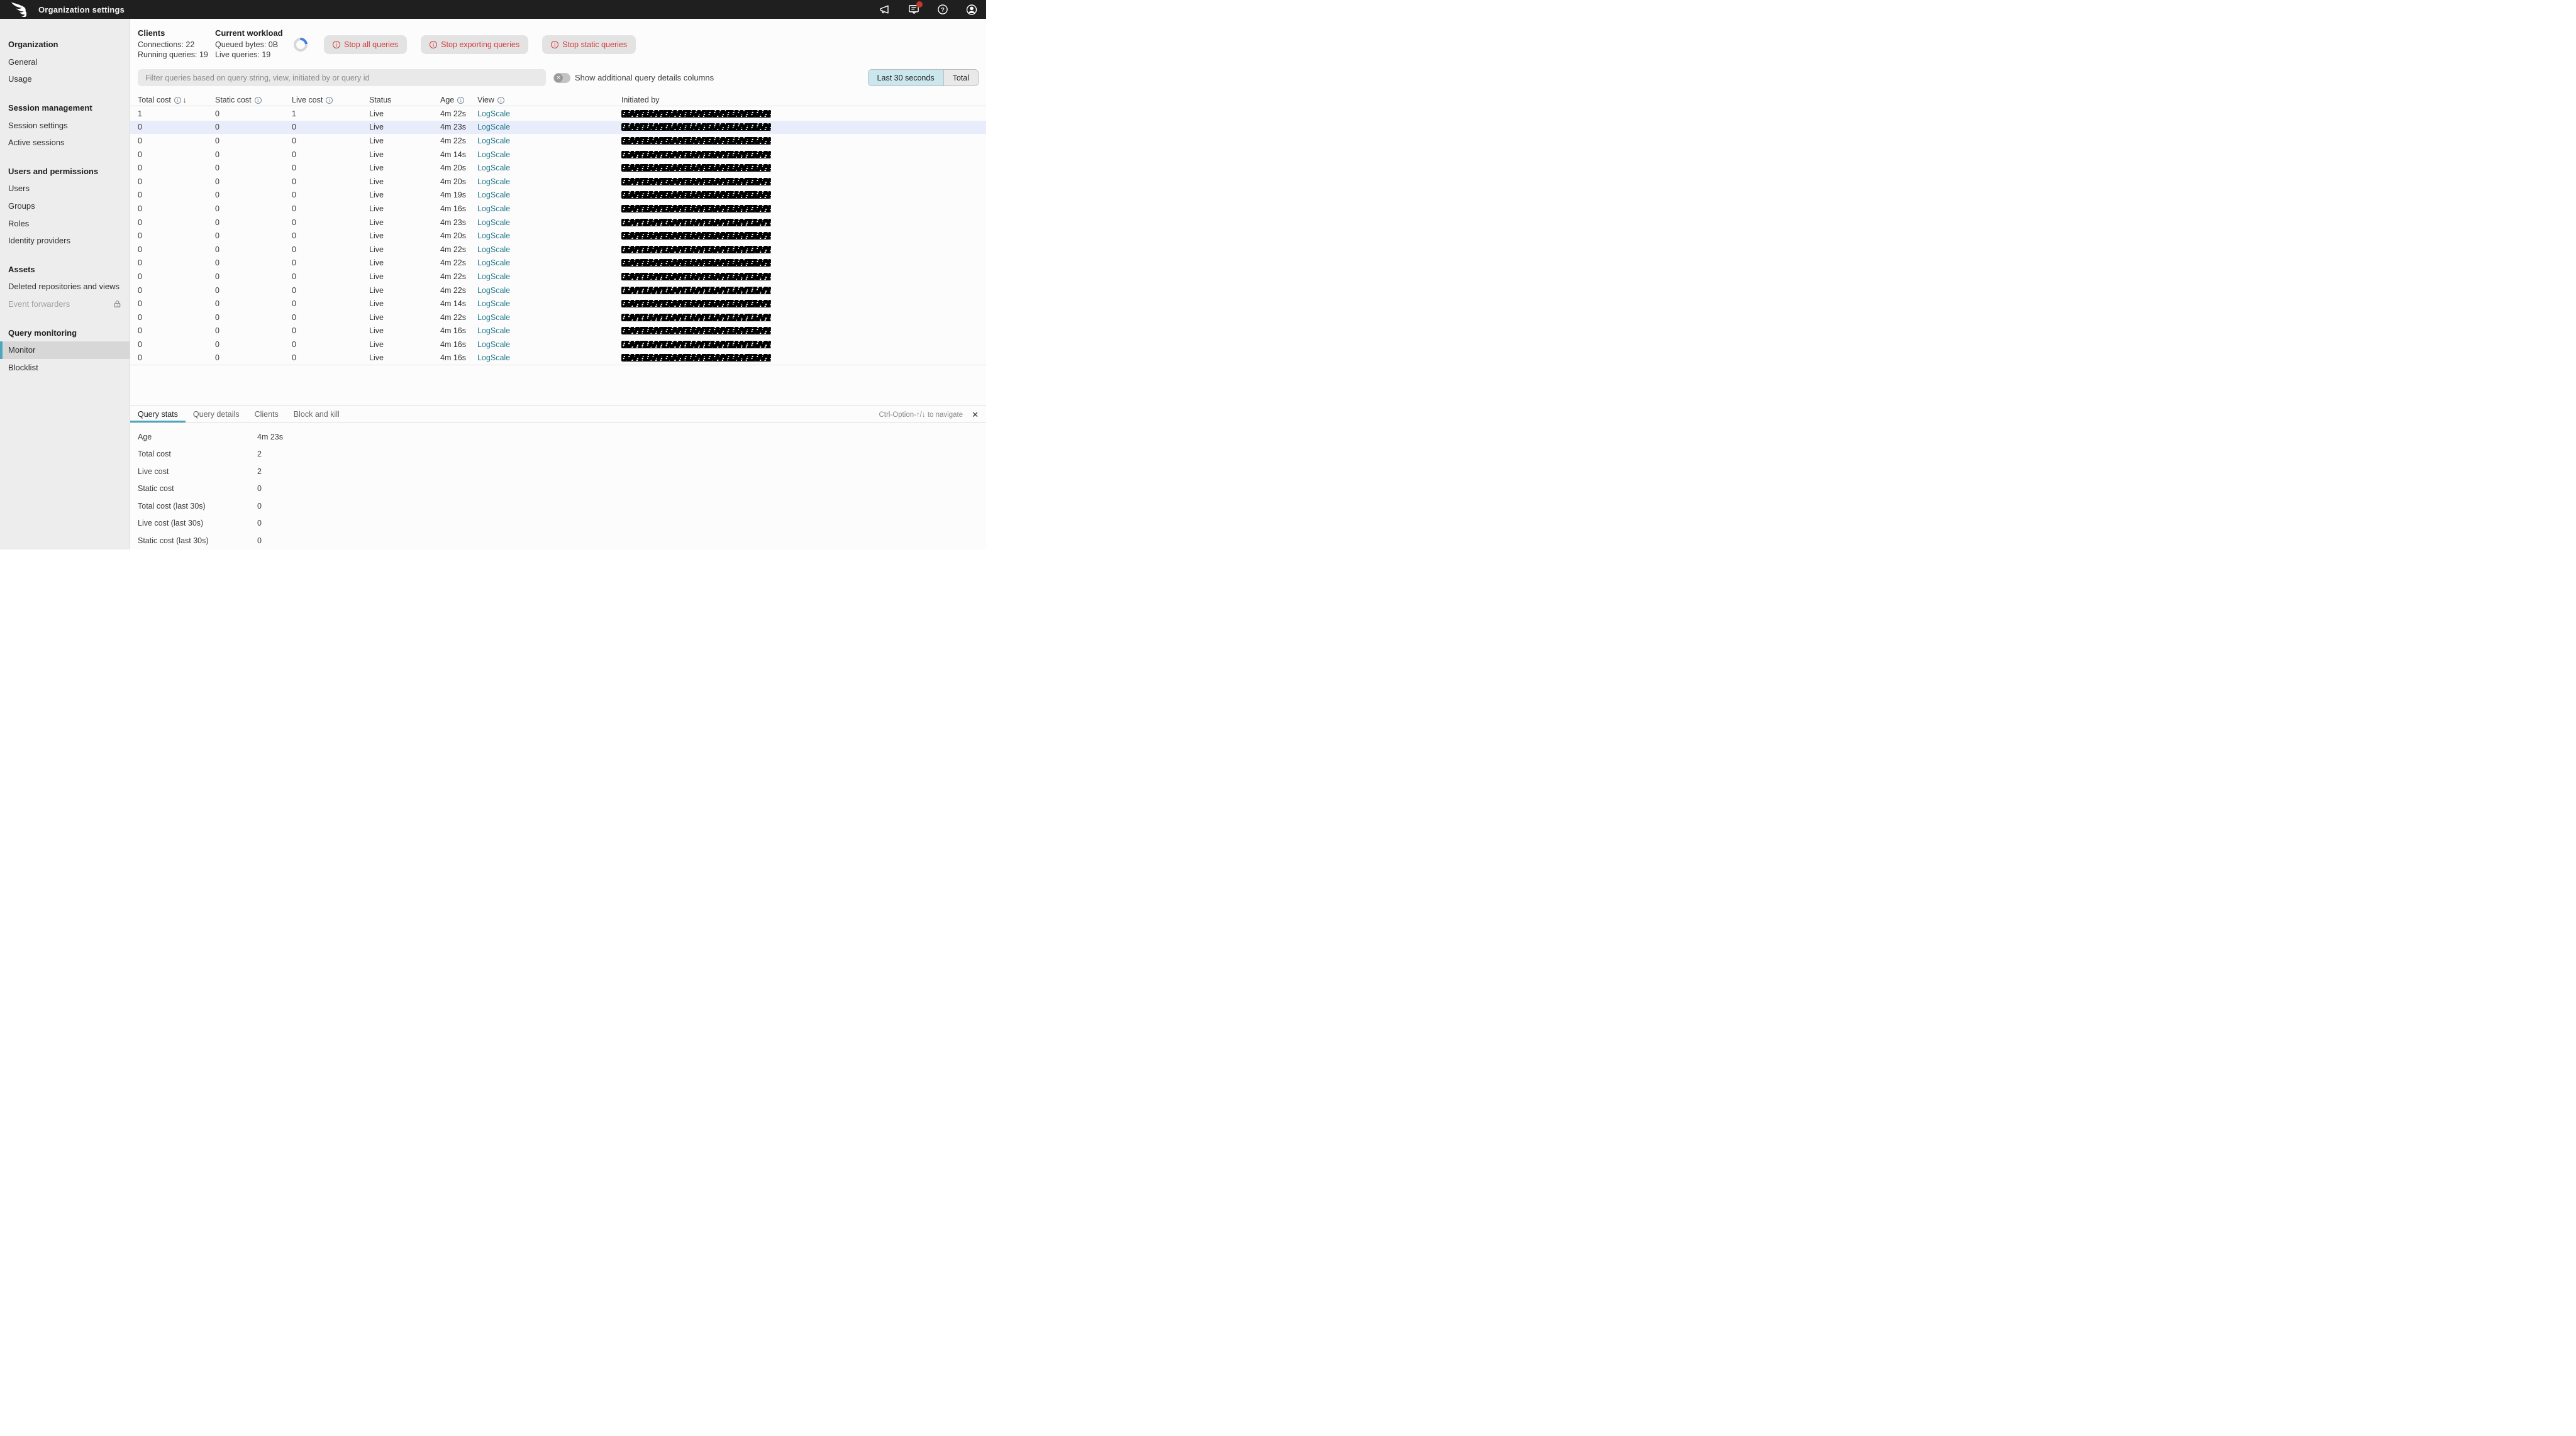  What do you see at coordinates (65, 368) in the screenshot?
I see `sidebar-item-blocklist: Blocklist` at bounding box center [65, 368].